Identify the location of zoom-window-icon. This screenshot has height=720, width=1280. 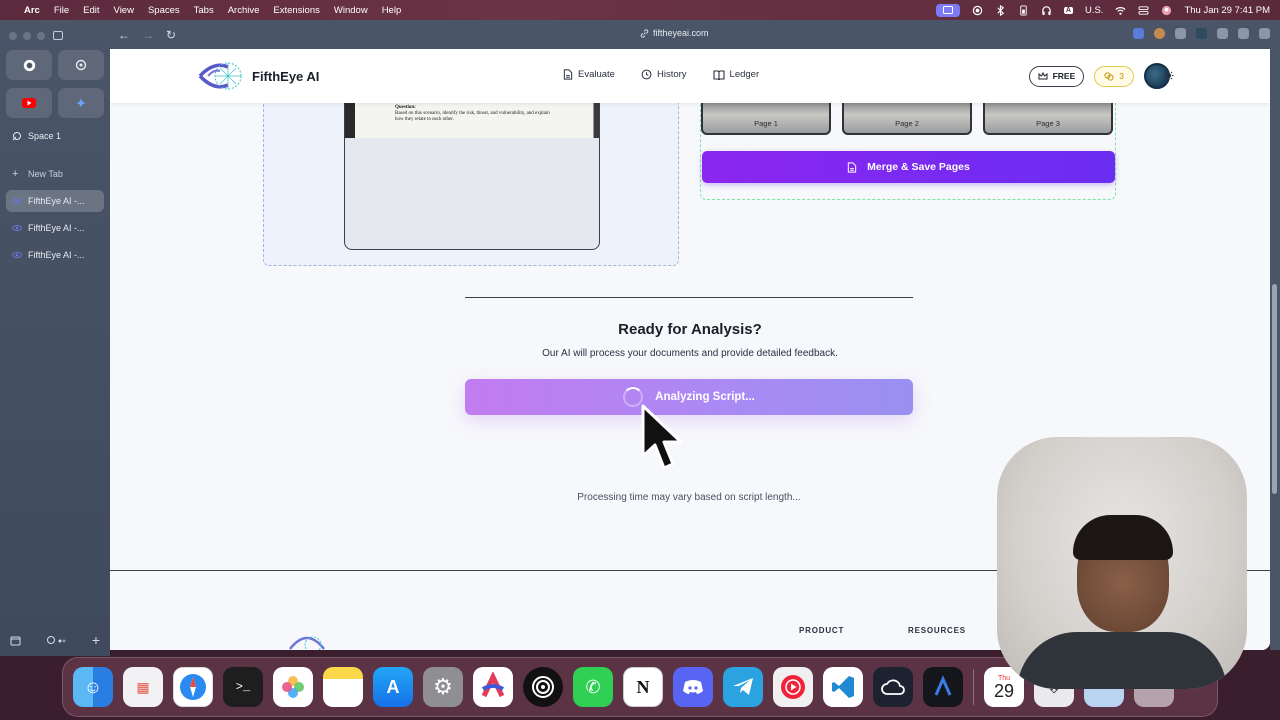
(41, 36).